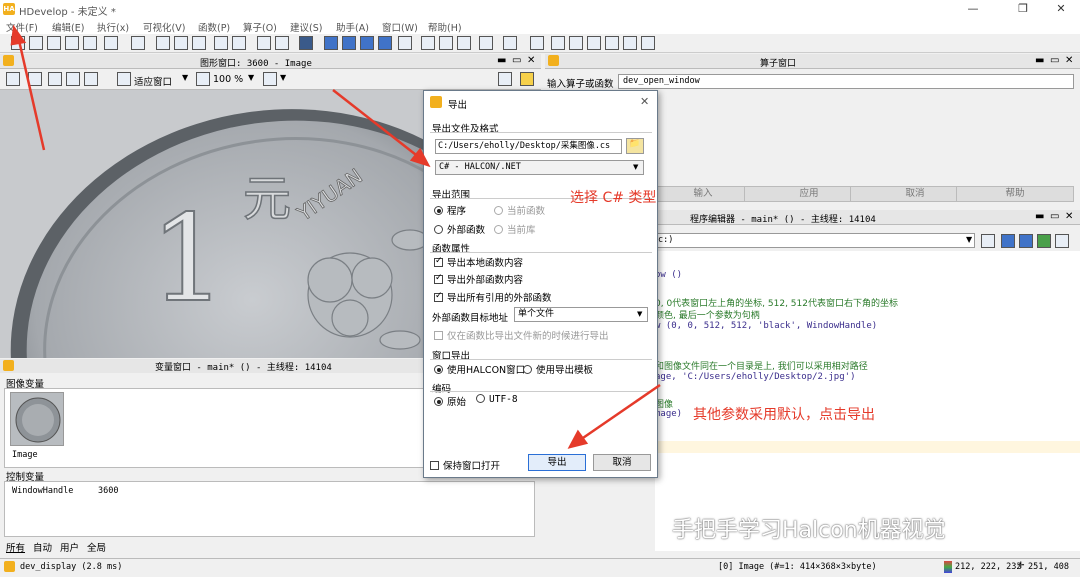 This screenshot has height=577, width=1080. Describe the element at coordinates (613, 198) in the screenshot. I see `annotation-select-csharp: 选择 C# 类型` at that location.